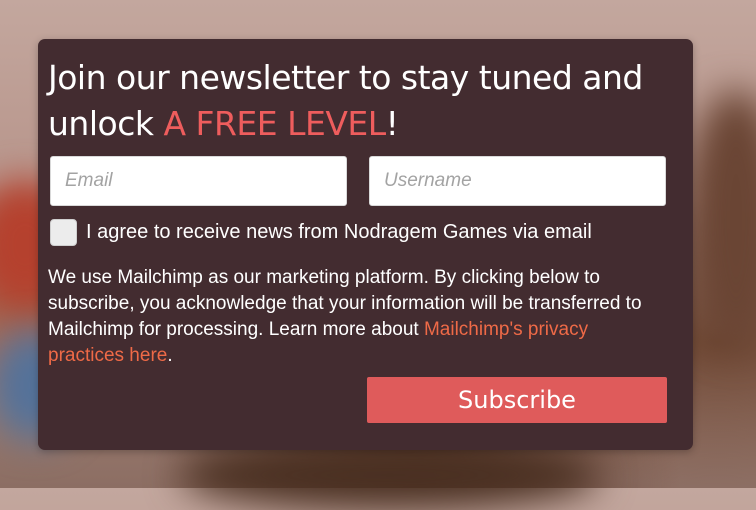 Image resolution: width=756 pixels, height=510 pixels. Describe the element at coordinates (517, 400) in the screenshot. I see `subscribe-button: Subscribe` at that location.